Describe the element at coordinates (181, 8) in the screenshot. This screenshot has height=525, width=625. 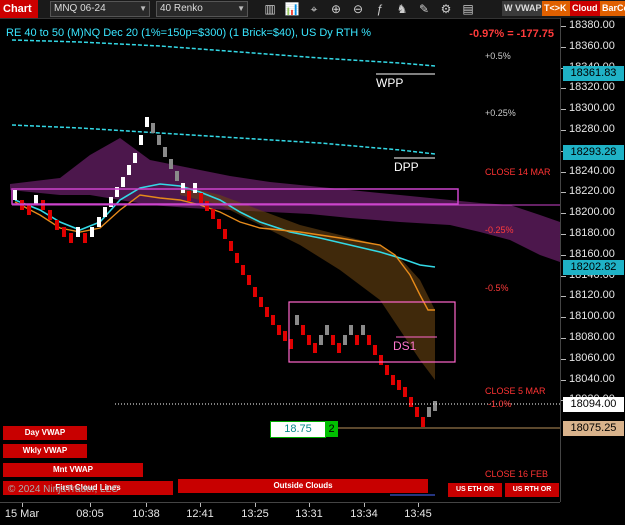
I see `bartype-value: 40 Renko` at that location.